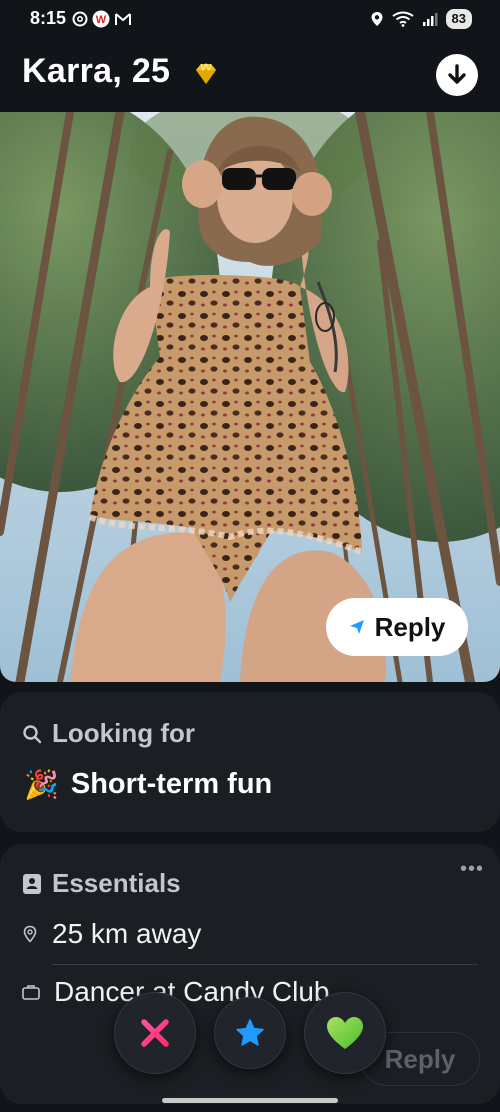 This screenshot has height=1112, width=500. I want to click on looking-for-value: 🎉 Short-term fun, so click(148, 784).